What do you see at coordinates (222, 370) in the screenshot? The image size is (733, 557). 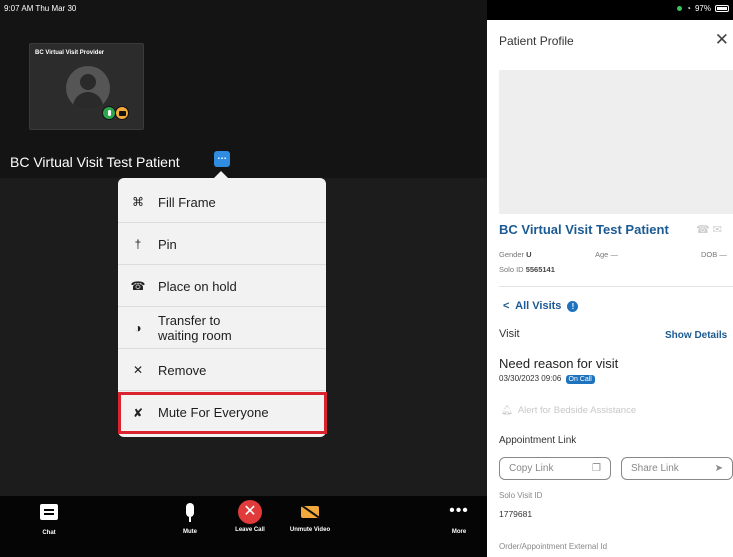 I see `menu-item-remove: ✕ Remove` at bounding box center [222, 370].